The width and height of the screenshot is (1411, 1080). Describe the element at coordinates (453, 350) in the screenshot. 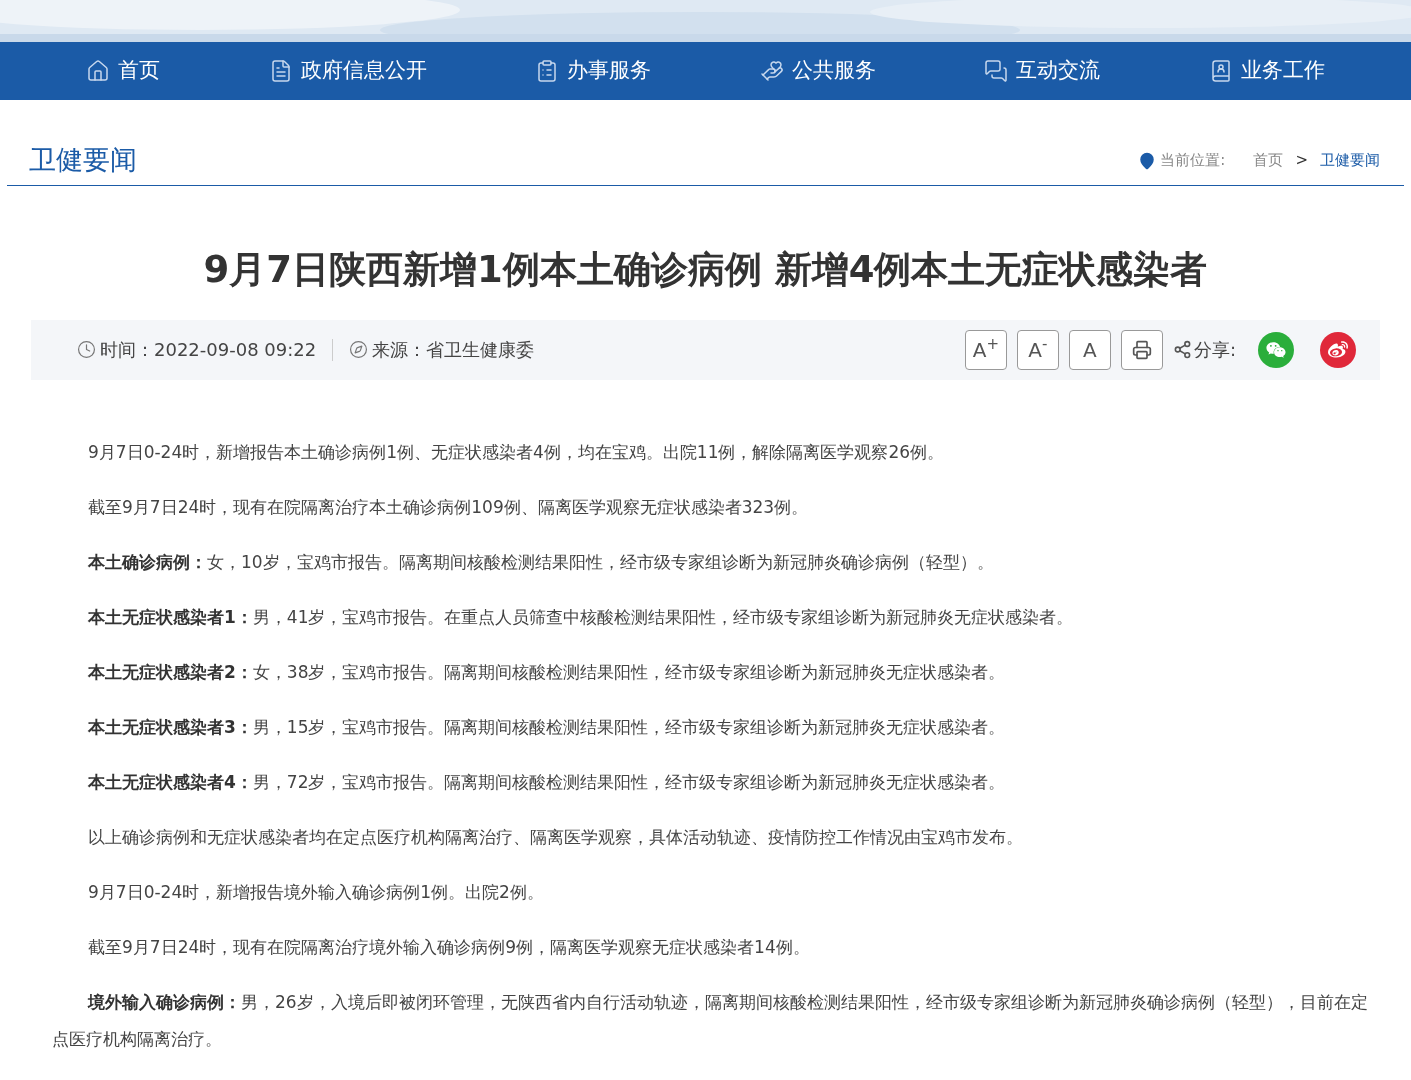

I see `article-source: 来源：省卫生健康委` at that location.